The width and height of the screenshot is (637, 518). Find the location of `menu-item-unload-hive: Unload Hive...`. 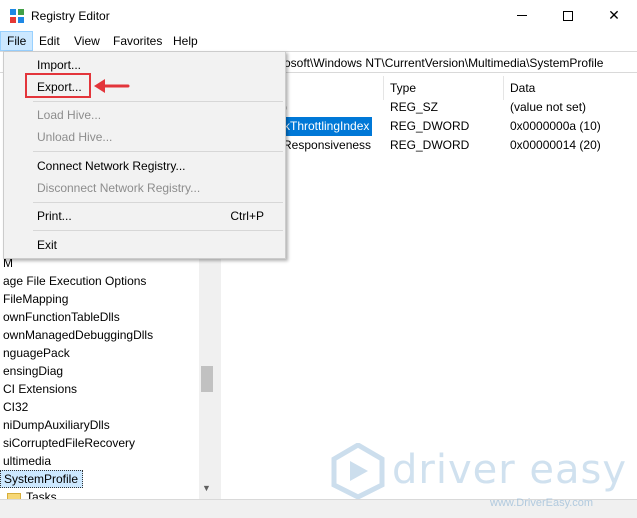

menu-item-unload-hive: Unload Hive... is located at coordinates (75, 137).